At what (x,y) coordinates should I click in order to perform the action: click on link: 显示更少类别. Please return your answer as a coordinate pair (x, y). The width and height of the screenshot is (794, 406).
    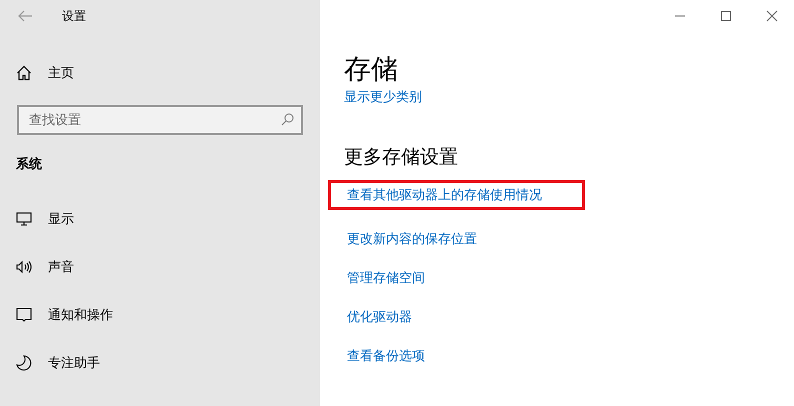
    Looking at the image, I should click on (383, 98).